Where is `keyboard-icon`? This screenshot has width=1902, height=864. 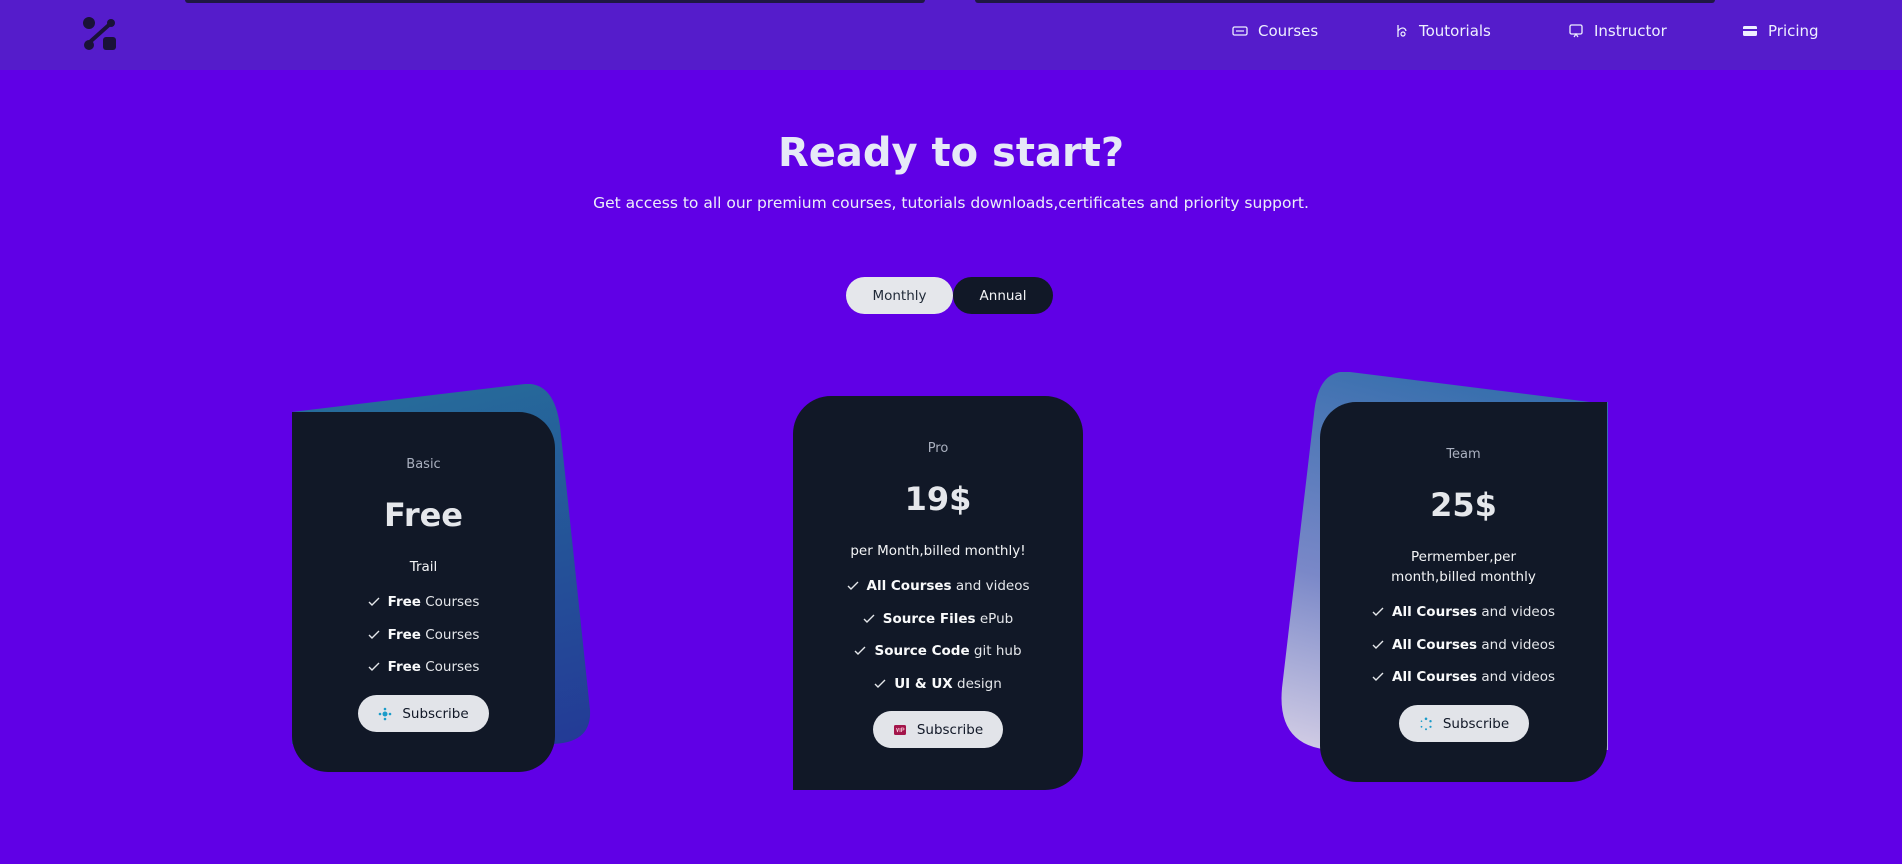 keyboard-icon is located at coordinates (1240, 31).